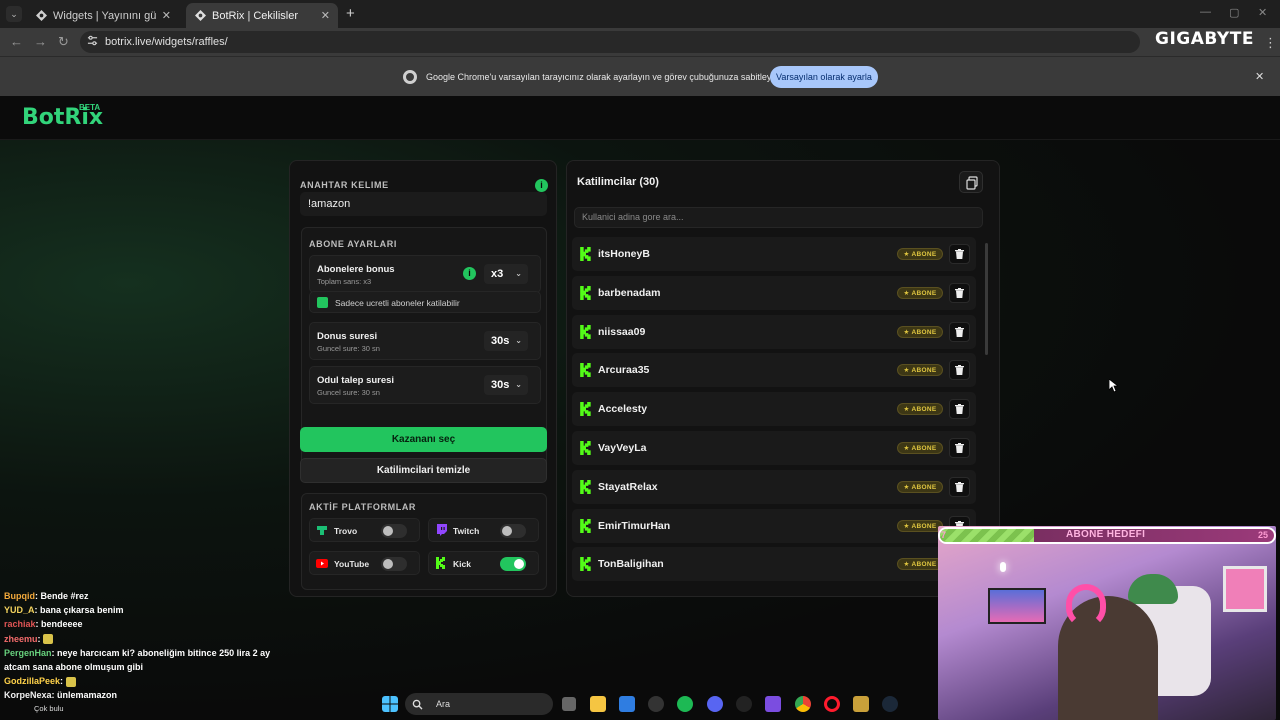 Image resolution: width=1280 pixels, height=720 pixels. What do you see at coordinates (390, 704) in the screenshot?
I see `windows-start-icon` at bounding box center [390, 704].